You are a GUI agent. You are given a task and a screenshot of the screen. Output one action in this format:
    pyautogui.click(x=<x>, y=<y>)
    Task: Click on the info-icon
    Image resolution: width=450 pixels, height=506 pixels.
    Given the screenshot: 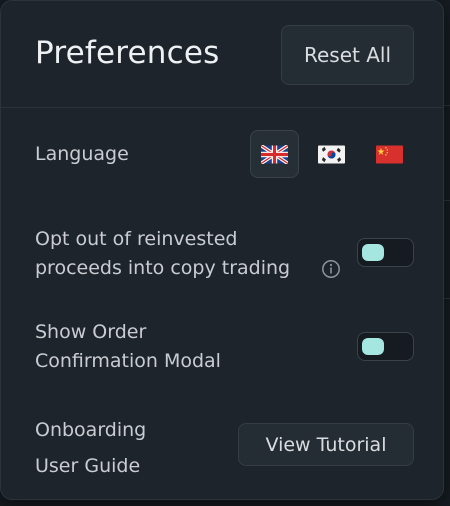 What is the action you would take?
    pyautogui.click(x=331, y=269)
    